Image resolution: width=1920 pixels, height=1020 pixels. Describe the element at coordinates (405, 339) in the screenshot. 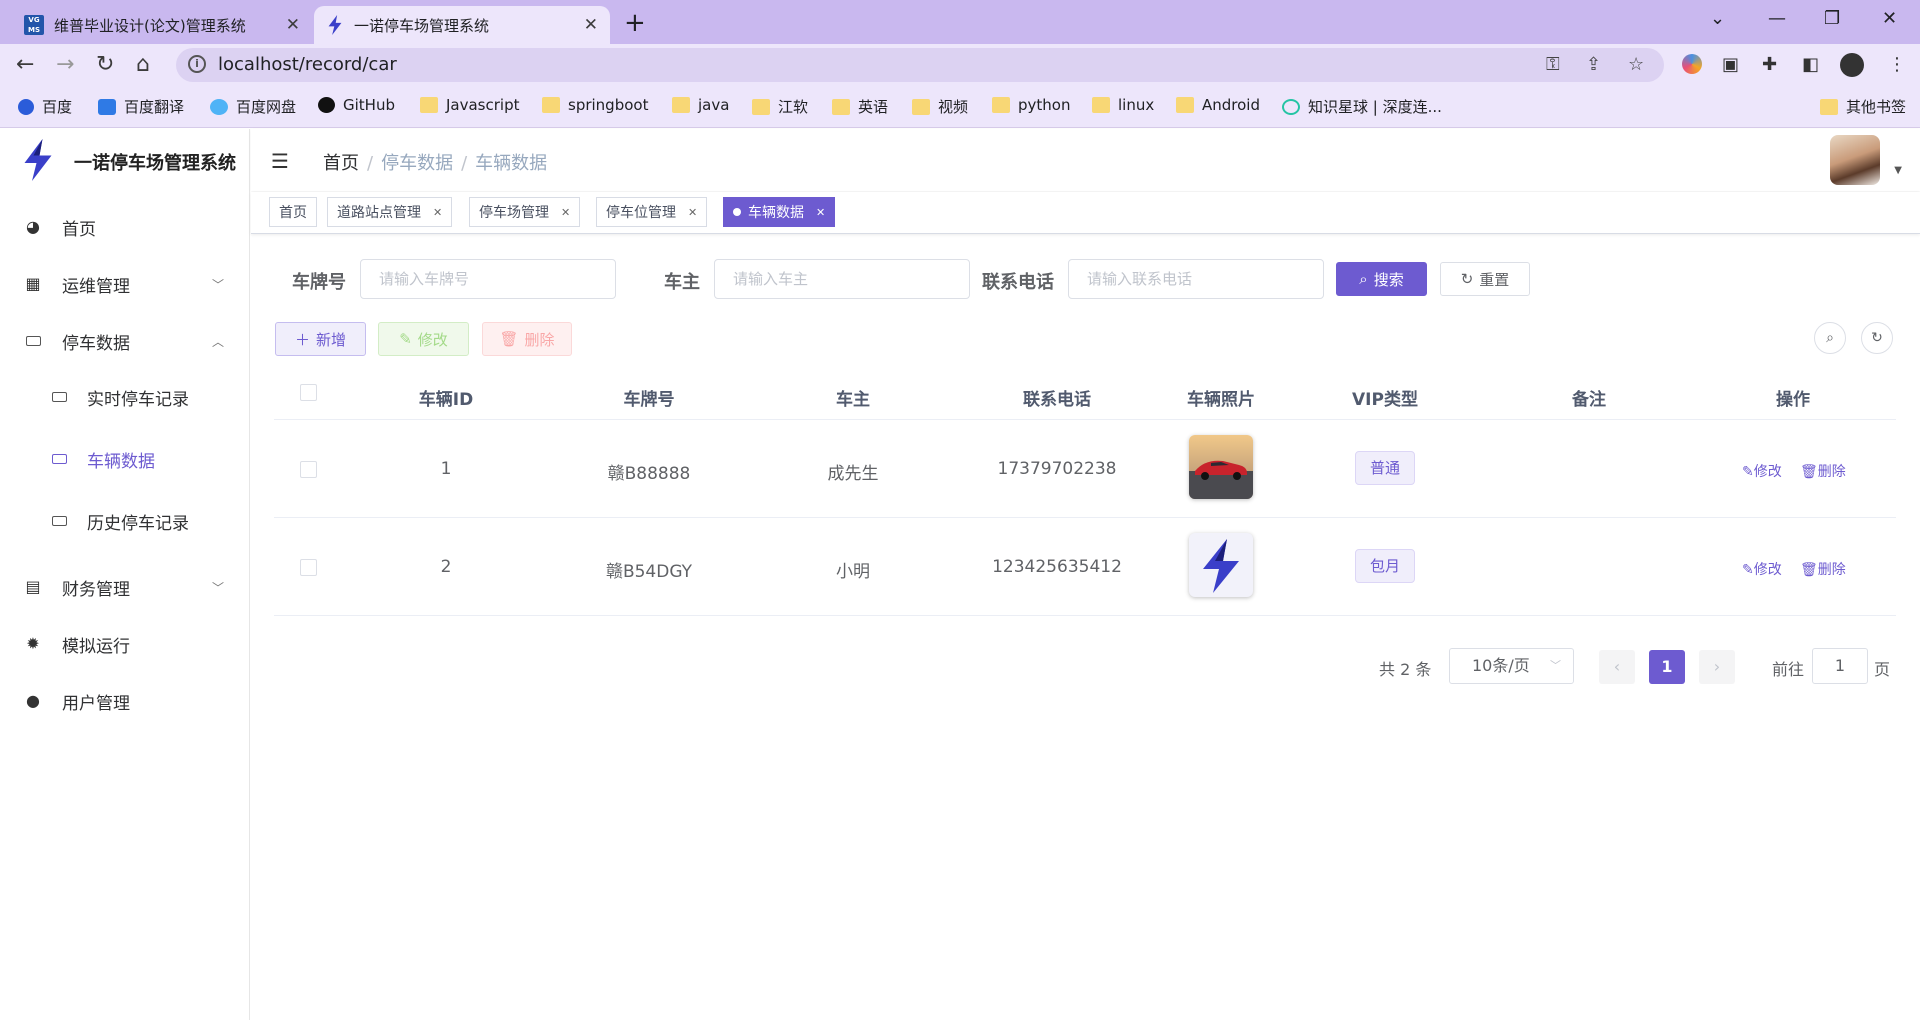

I see `edit-icon: ✎` at that location.